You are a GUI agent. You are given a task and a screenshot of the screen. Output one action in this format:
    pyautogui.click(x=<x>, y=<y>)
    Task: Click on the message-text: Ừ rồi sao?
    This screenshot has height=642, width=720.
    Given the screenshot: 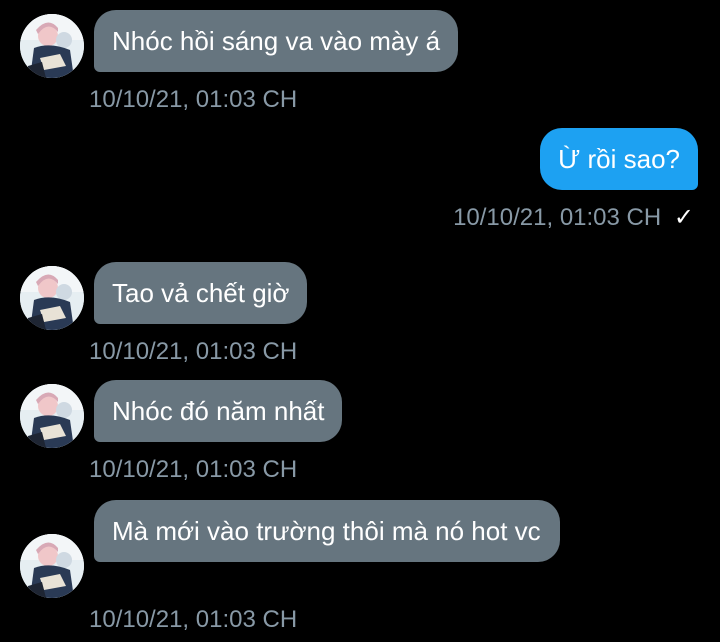 What is the action you would take?
    pyautogui.click(x=619, y=159)
    